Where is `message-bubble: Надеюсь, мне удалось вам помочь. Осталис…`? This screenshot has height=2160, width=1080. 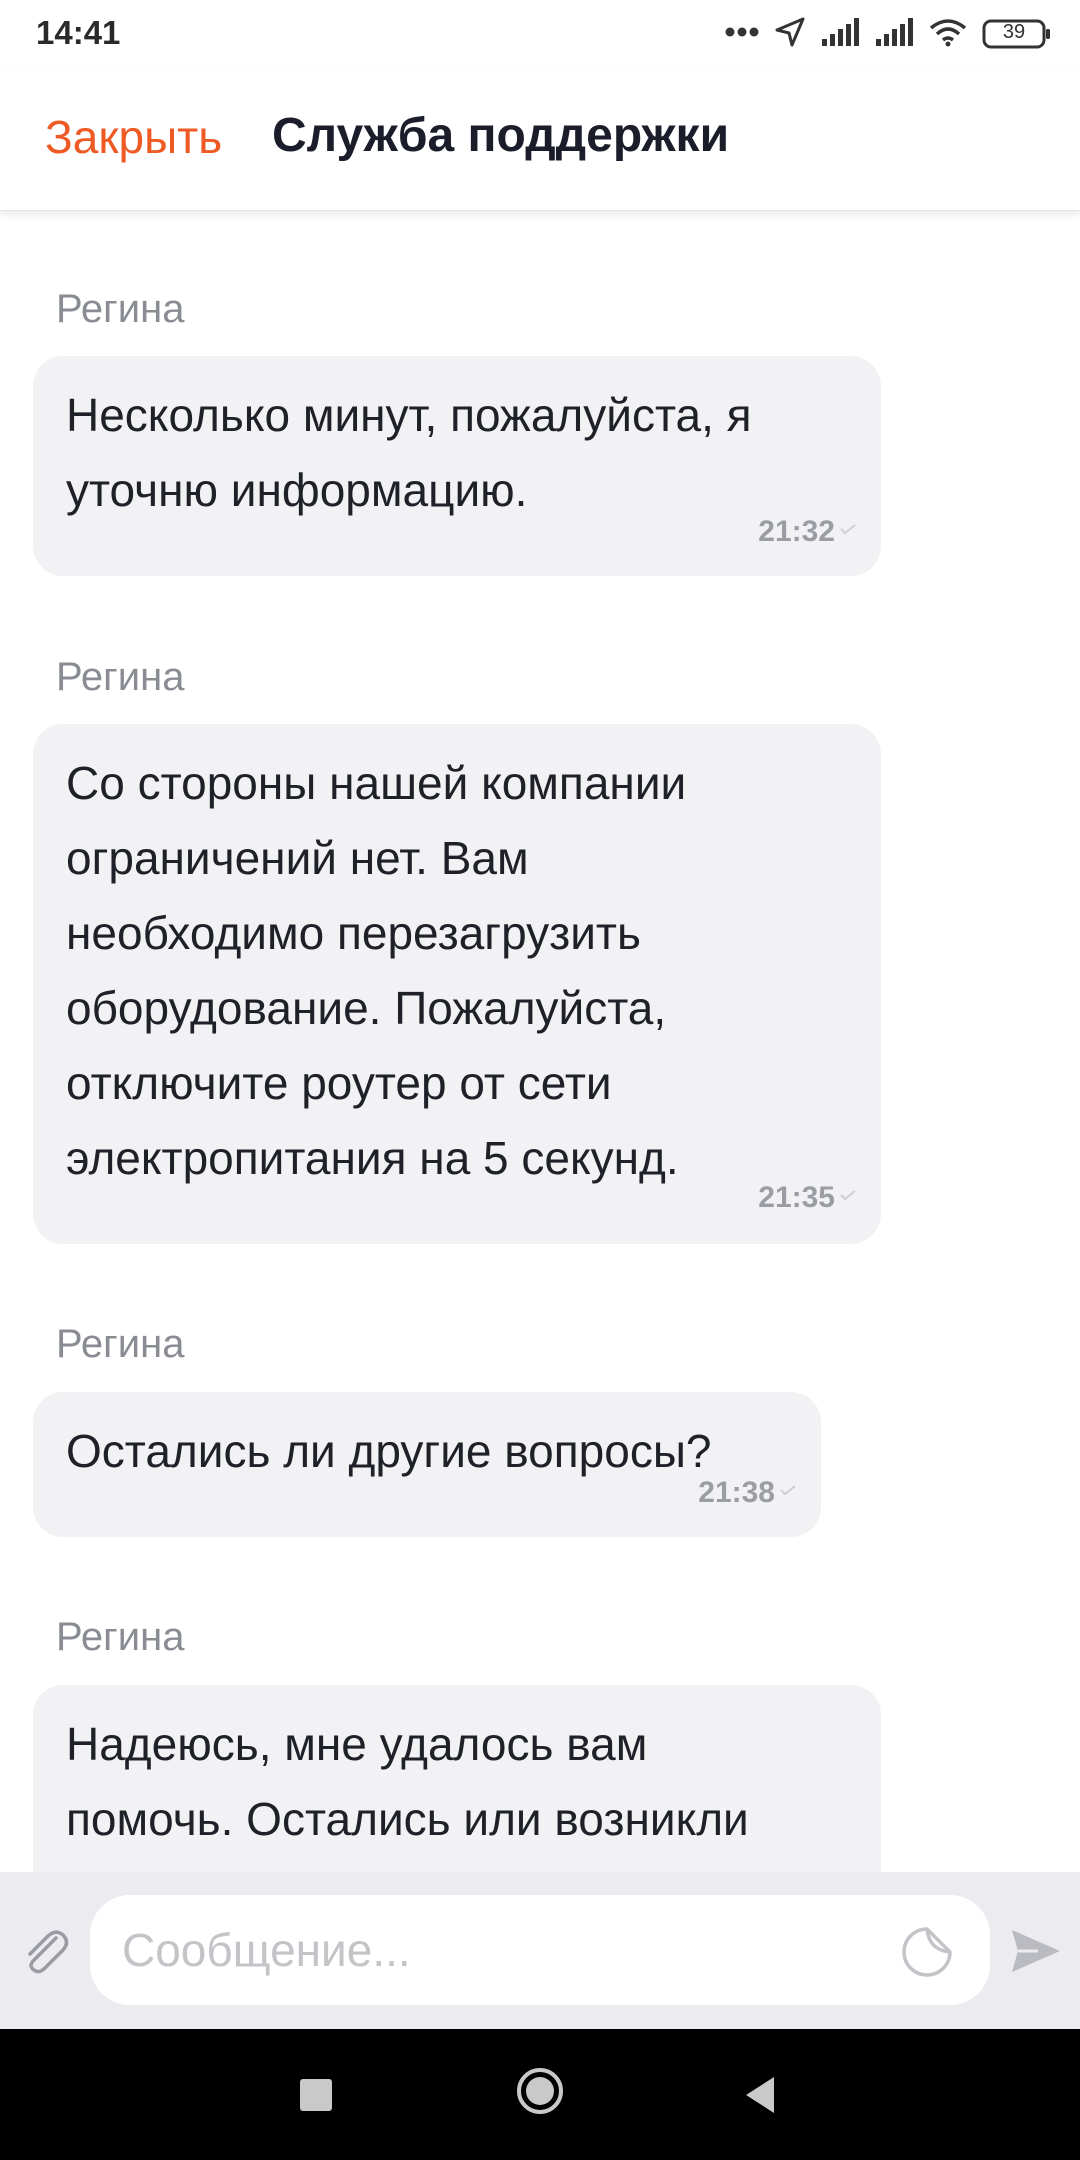
message-bubble: Надеюсь, мне удалось вам помочь. Осталис… is located at coordinates (457, 1778).